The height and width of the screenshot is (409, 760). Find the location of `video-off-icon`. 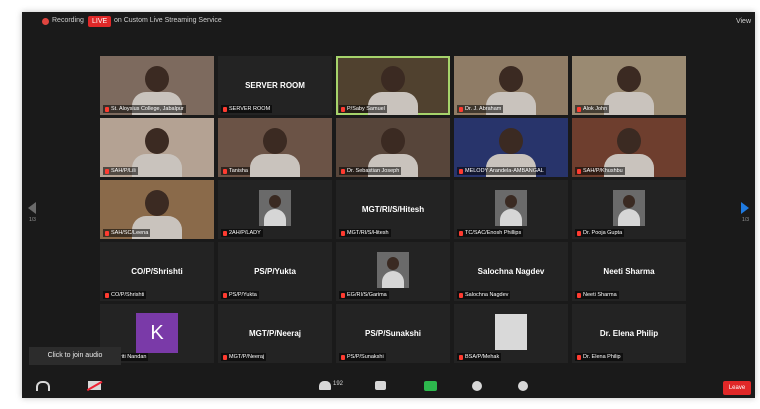

video-off-icon is located at coordinates (94, 385).